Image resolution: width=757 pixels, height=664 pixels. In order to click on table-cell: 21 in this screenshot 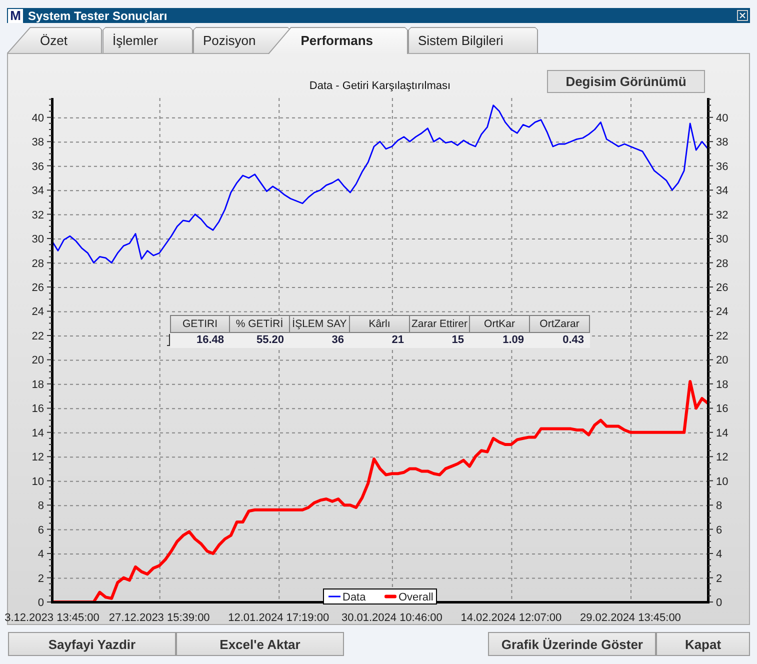, I will do `click(380, 340)`.